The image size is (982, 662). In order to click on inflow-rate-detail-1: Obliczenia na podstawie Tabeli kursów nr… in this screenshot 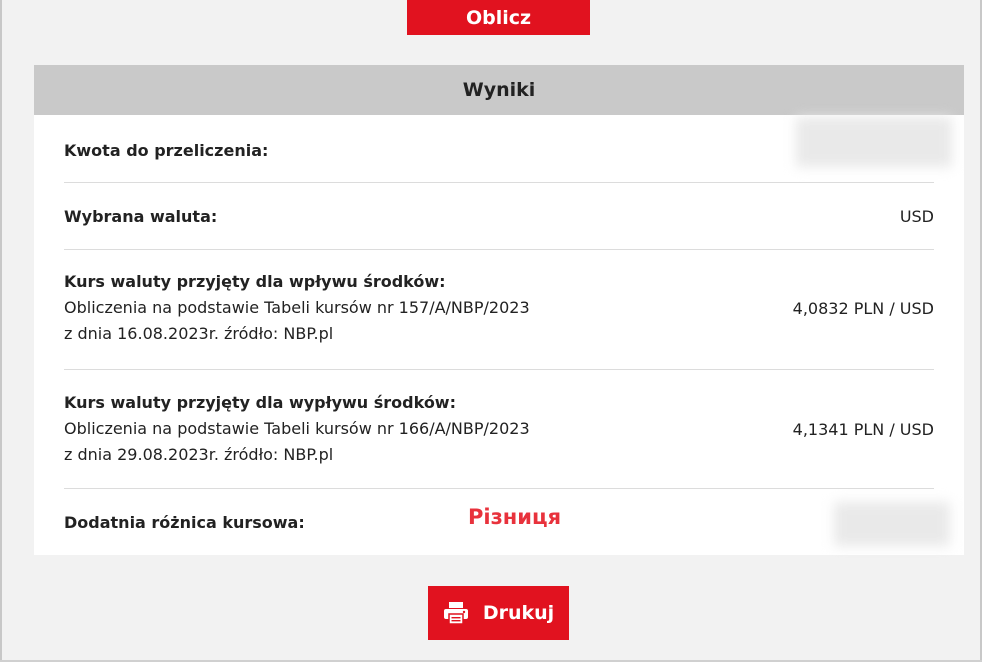, I will do `click(297, 307)`.